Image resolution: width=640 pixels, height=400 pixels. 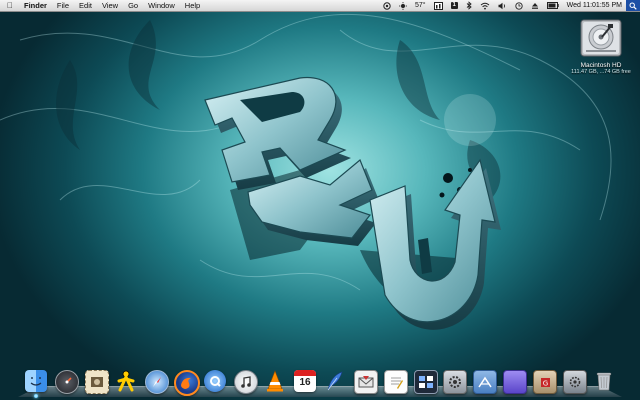 What do you see at coordinates (36, 396) in the screenshot?
I see `running-indicator` at bounding box center [36, 396].